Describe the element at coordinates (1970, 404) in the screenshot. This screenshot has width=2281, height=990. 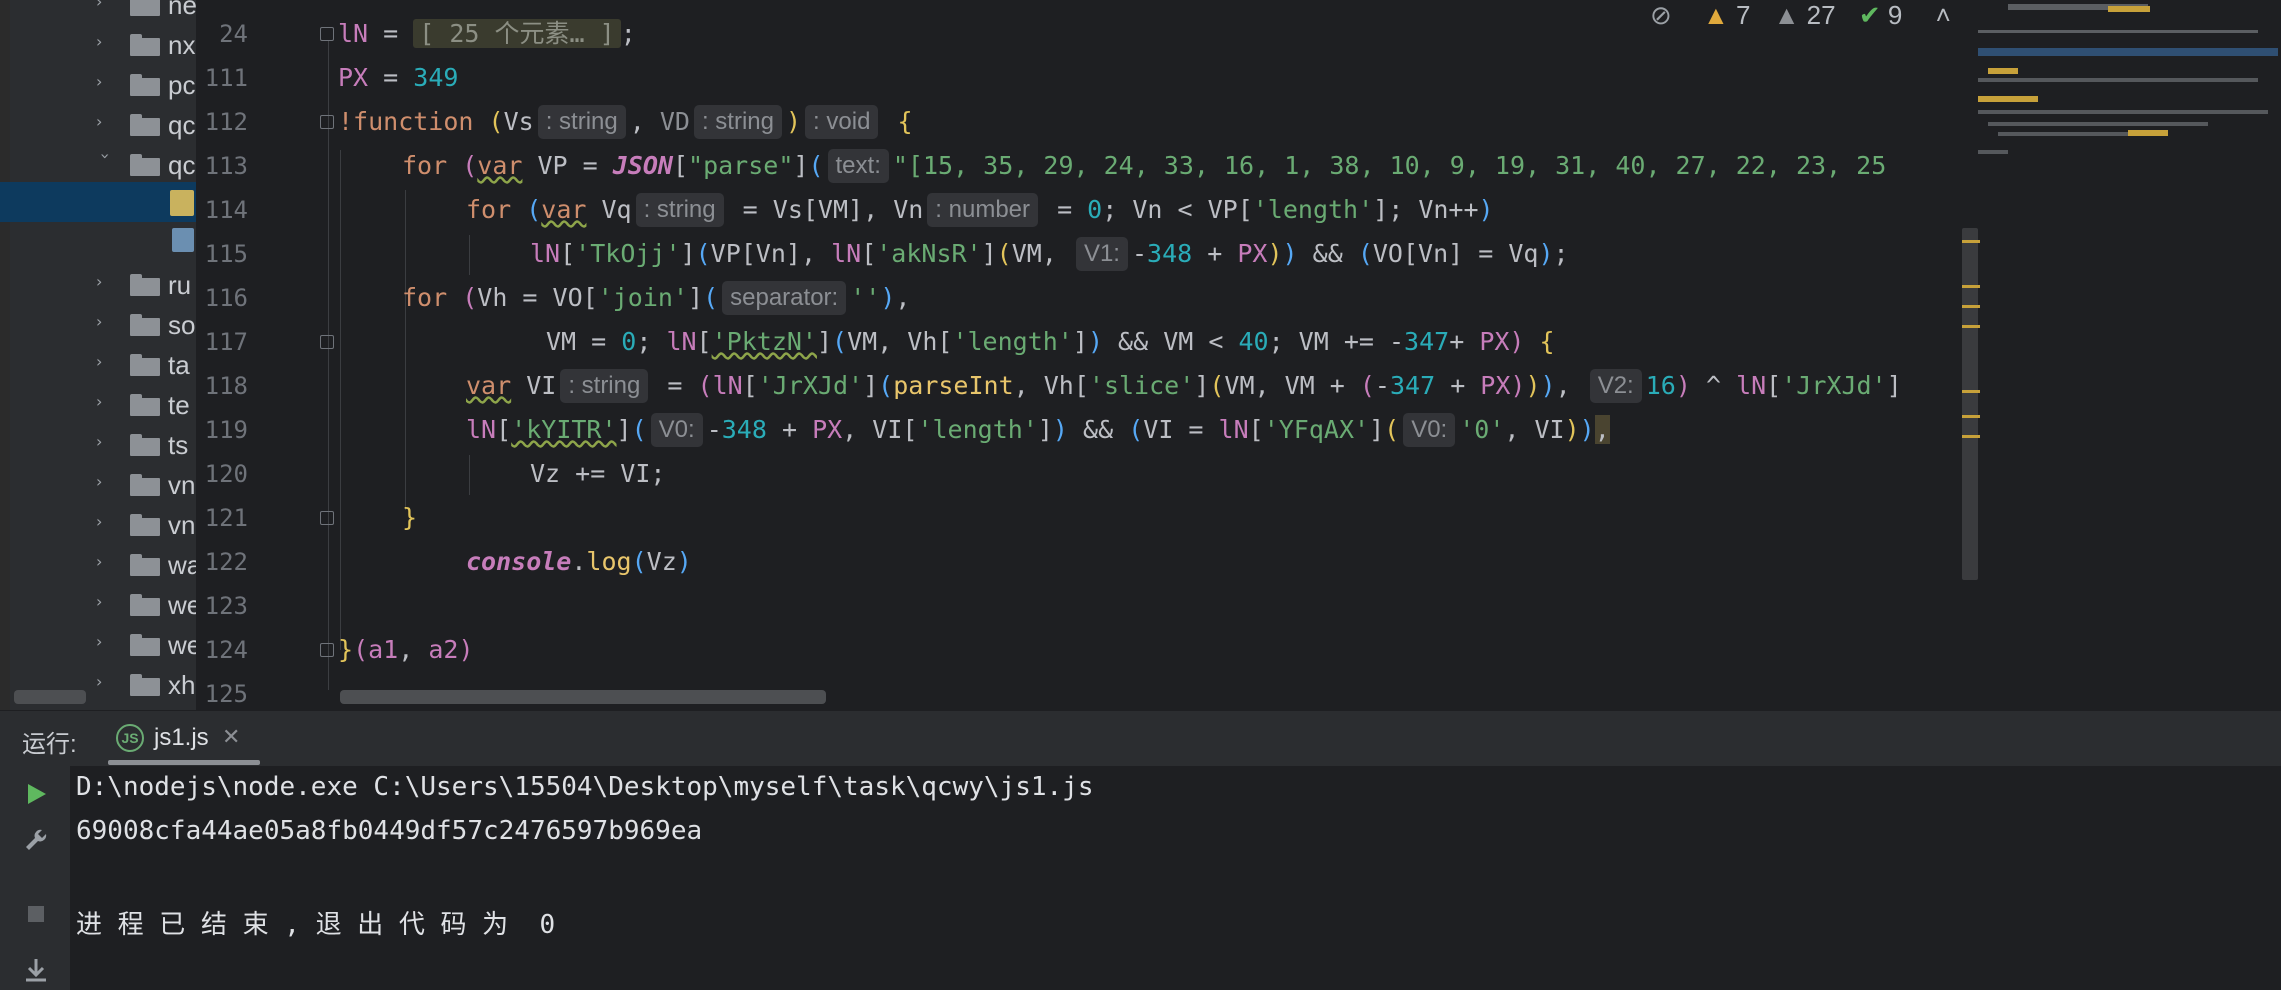
I see `editor-vertical-scrollbar` at that location.